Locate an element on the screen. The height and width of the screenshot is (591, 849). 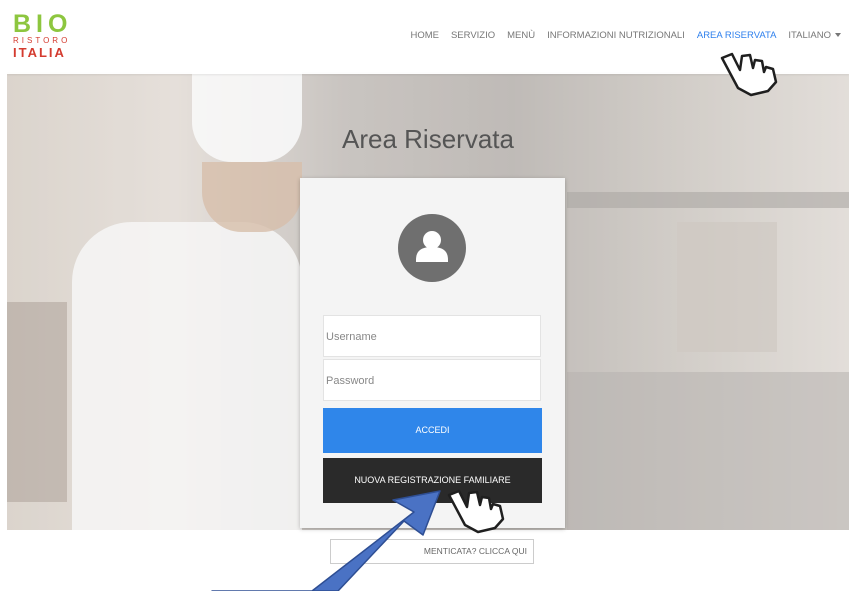
nav-informazioni-nutrizionali: INFORMAZIONI NUTRIZIONALI is located at coordinates (616, 35).